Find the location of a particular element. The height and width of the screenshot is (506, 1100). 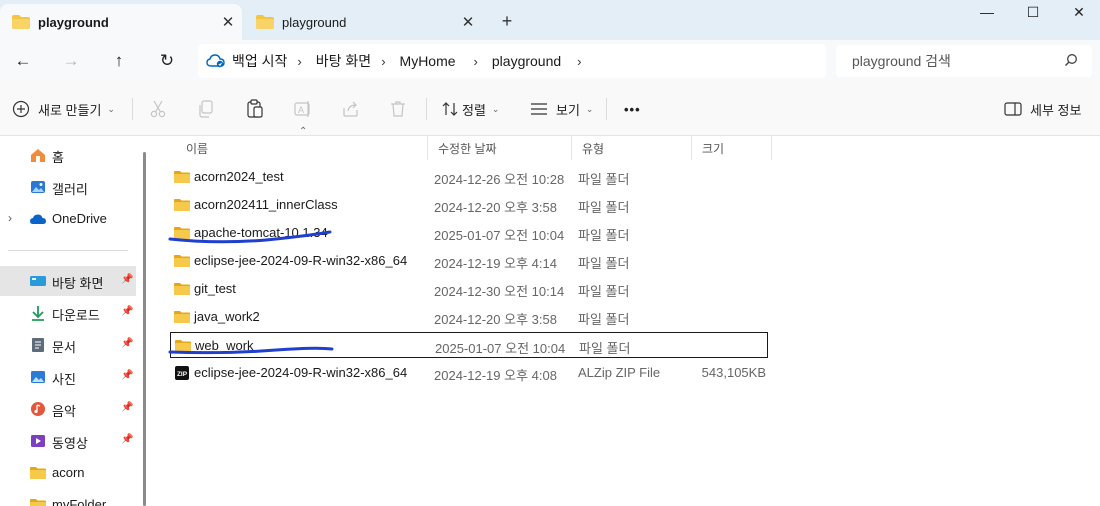

column-label: 이름 is located at coordinates (197, 148).